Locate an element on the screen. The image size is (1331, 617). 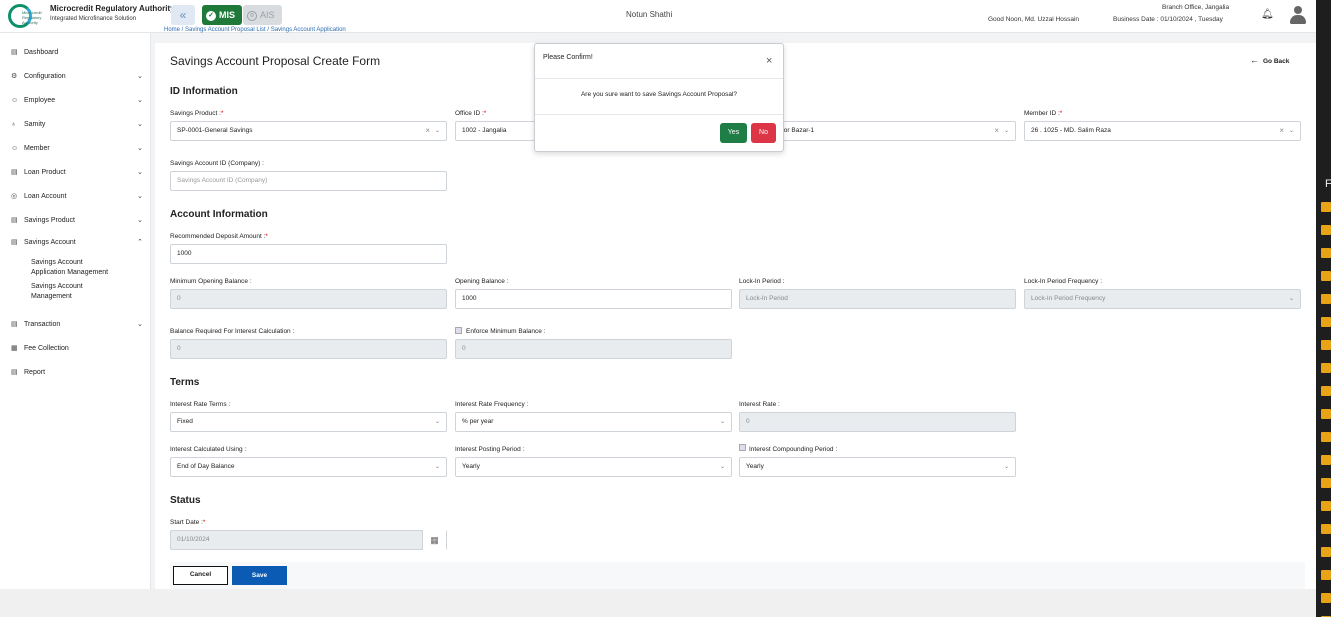
org-title: Microcredit Regulatory Authority is located at coordinates (112, 8).